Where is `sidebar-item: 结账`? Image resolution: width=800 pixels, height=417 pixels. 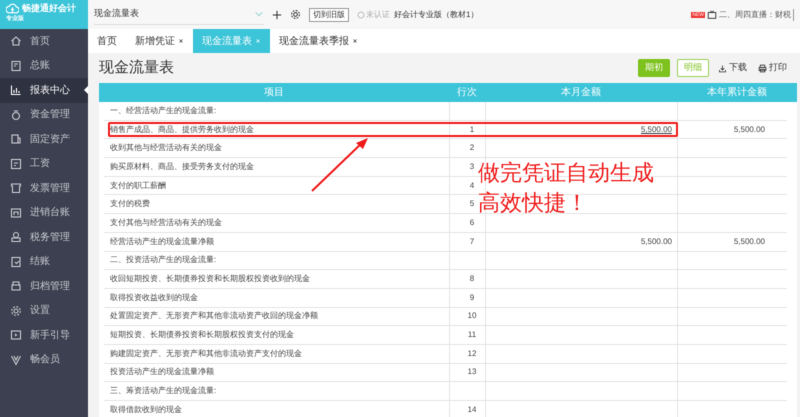
sidebar-item: 结账 is located at coordinates (44, 262).